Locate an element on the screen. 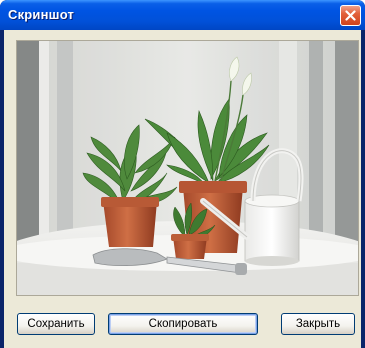 Image resolution: width=365 pixels, height=348 pixels. close-window-button is located at coordinates (350, 15).